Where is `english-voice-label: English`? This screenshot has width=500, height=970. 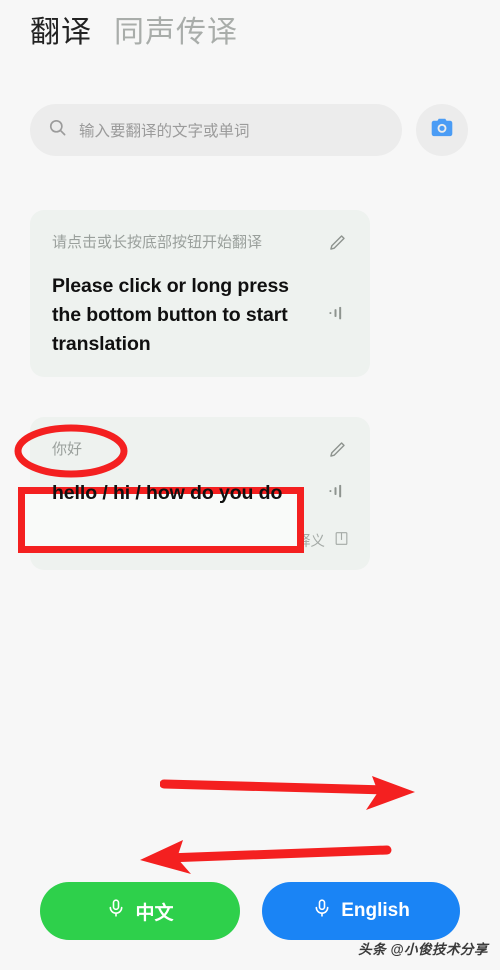
english-voice-label: English is located at coordinates (375, 910).